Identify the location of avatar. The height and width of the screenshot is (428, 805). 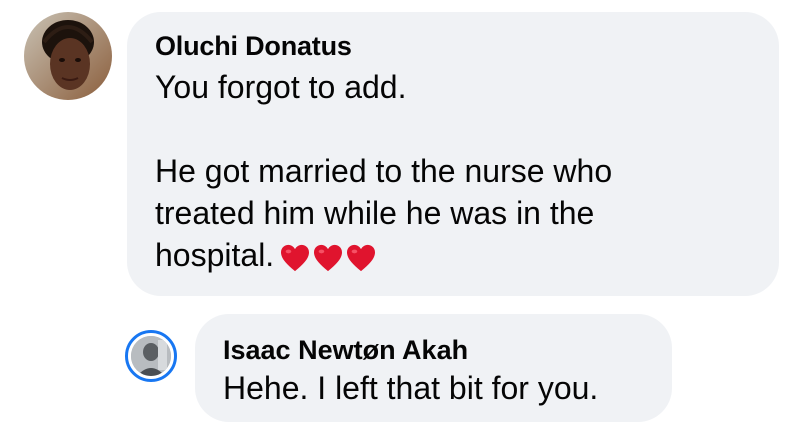
(68, 56).